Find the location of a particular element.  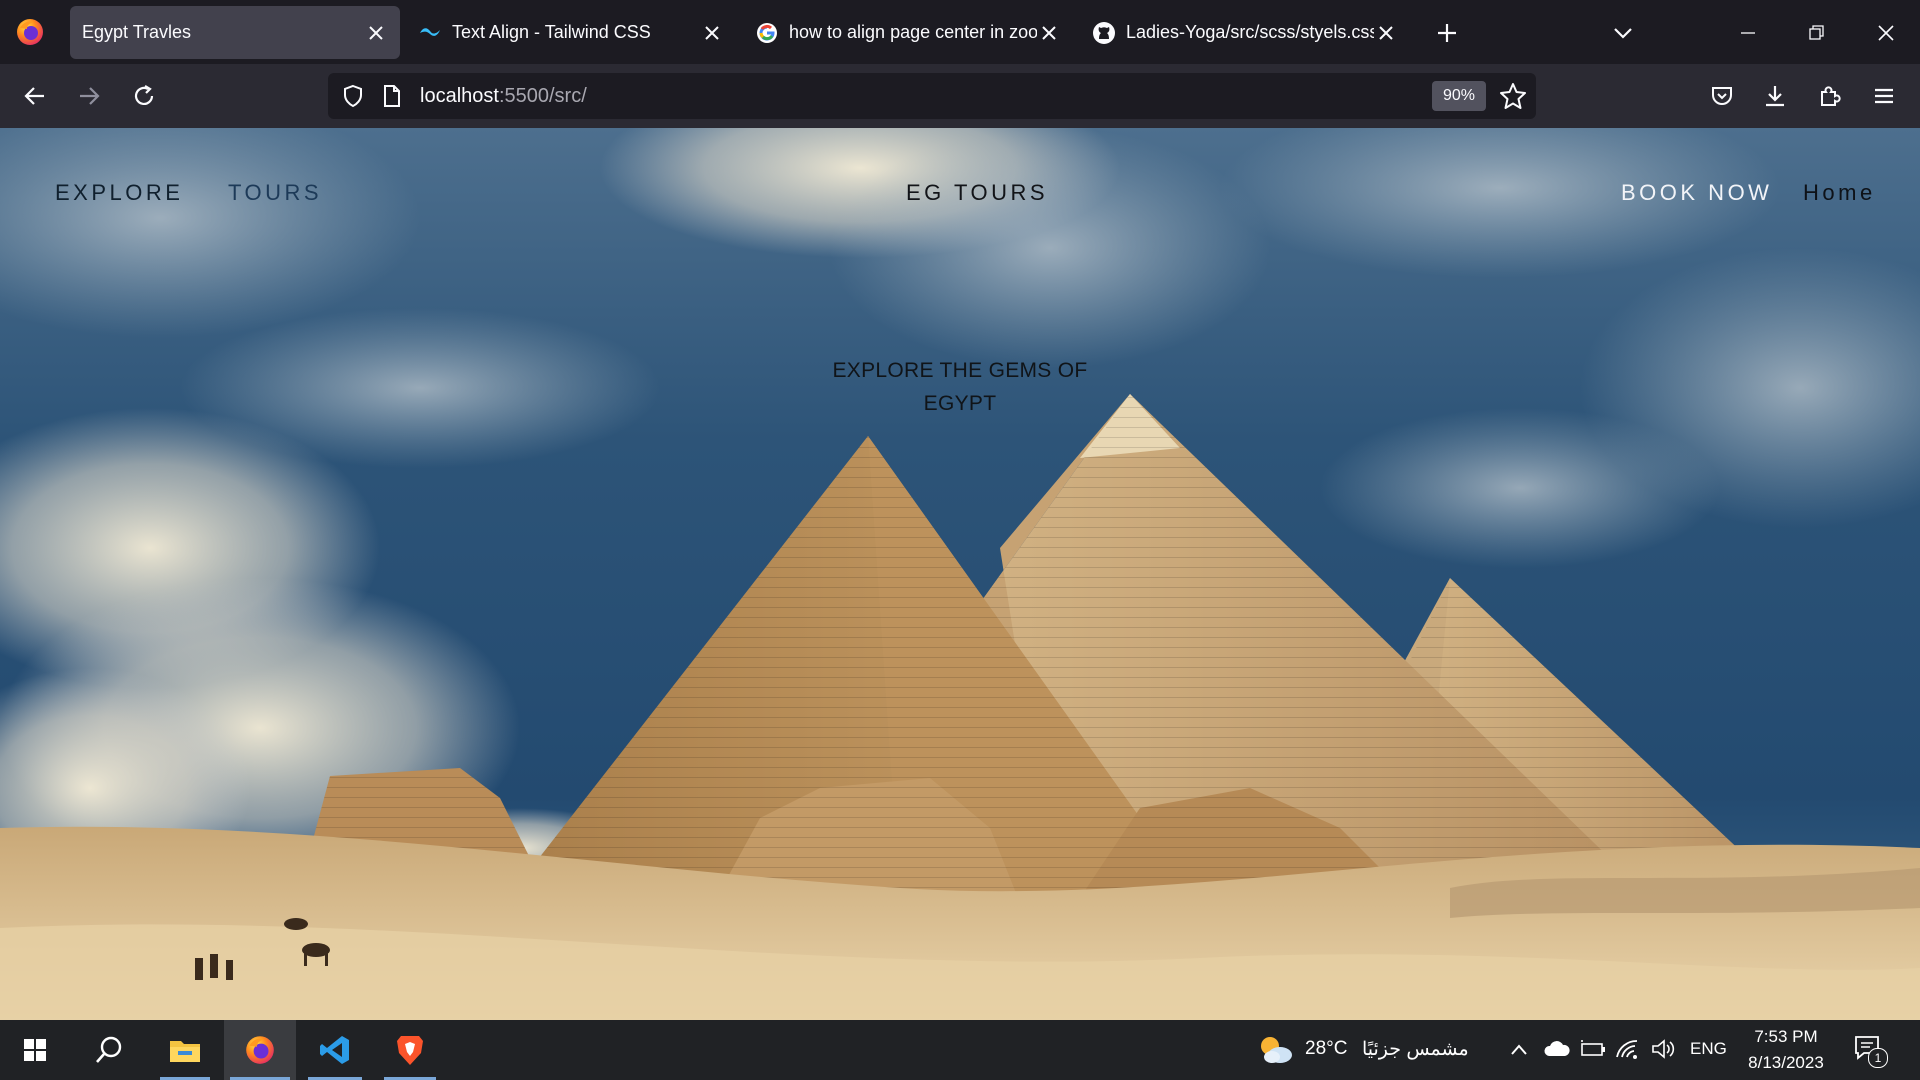

system-clock: 7:53 PM 8/13/2023 is located at coordinates (1786, 1050).